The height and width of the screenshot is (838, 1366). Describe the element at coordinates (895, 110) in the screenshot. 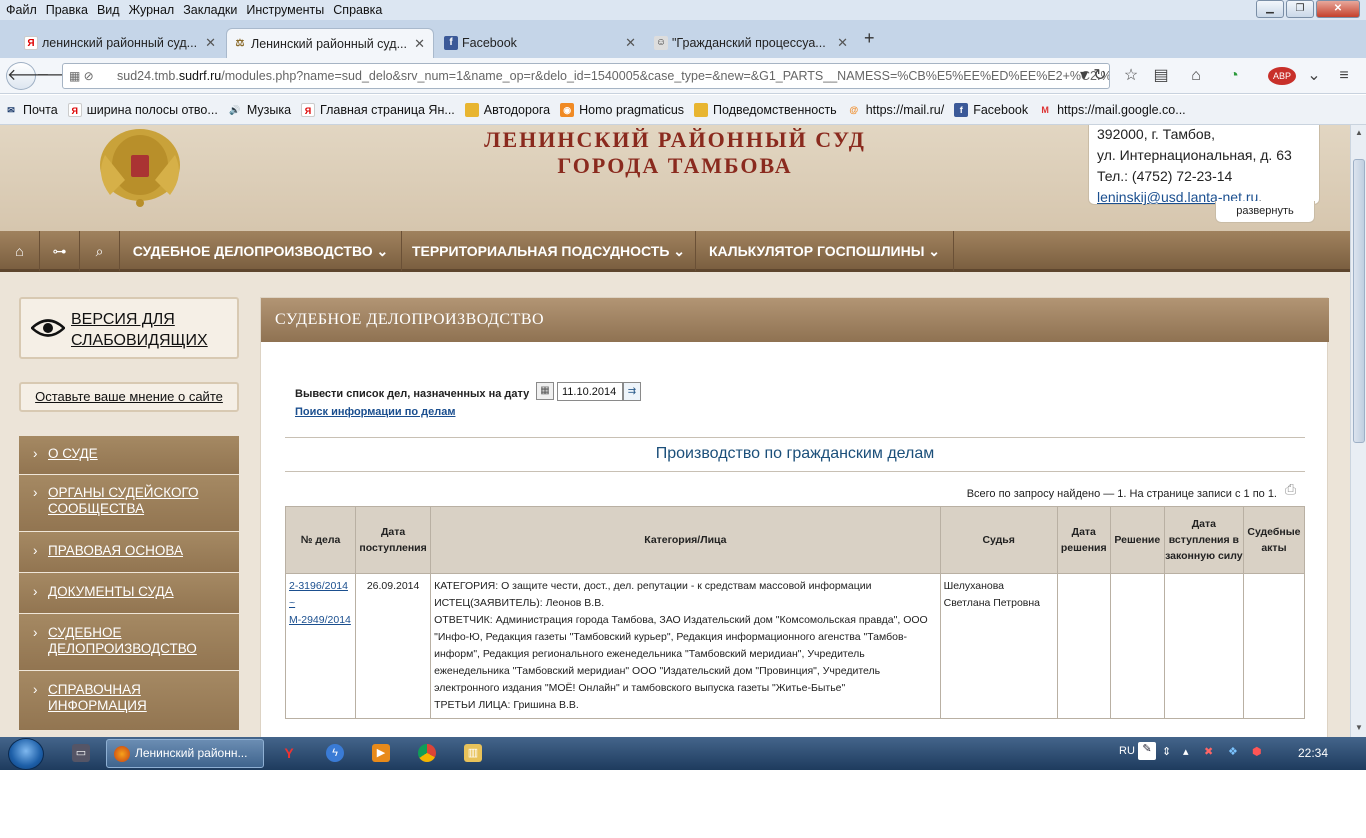

I see `bookmark-mailru: @ https://mail.ru/` at that location.